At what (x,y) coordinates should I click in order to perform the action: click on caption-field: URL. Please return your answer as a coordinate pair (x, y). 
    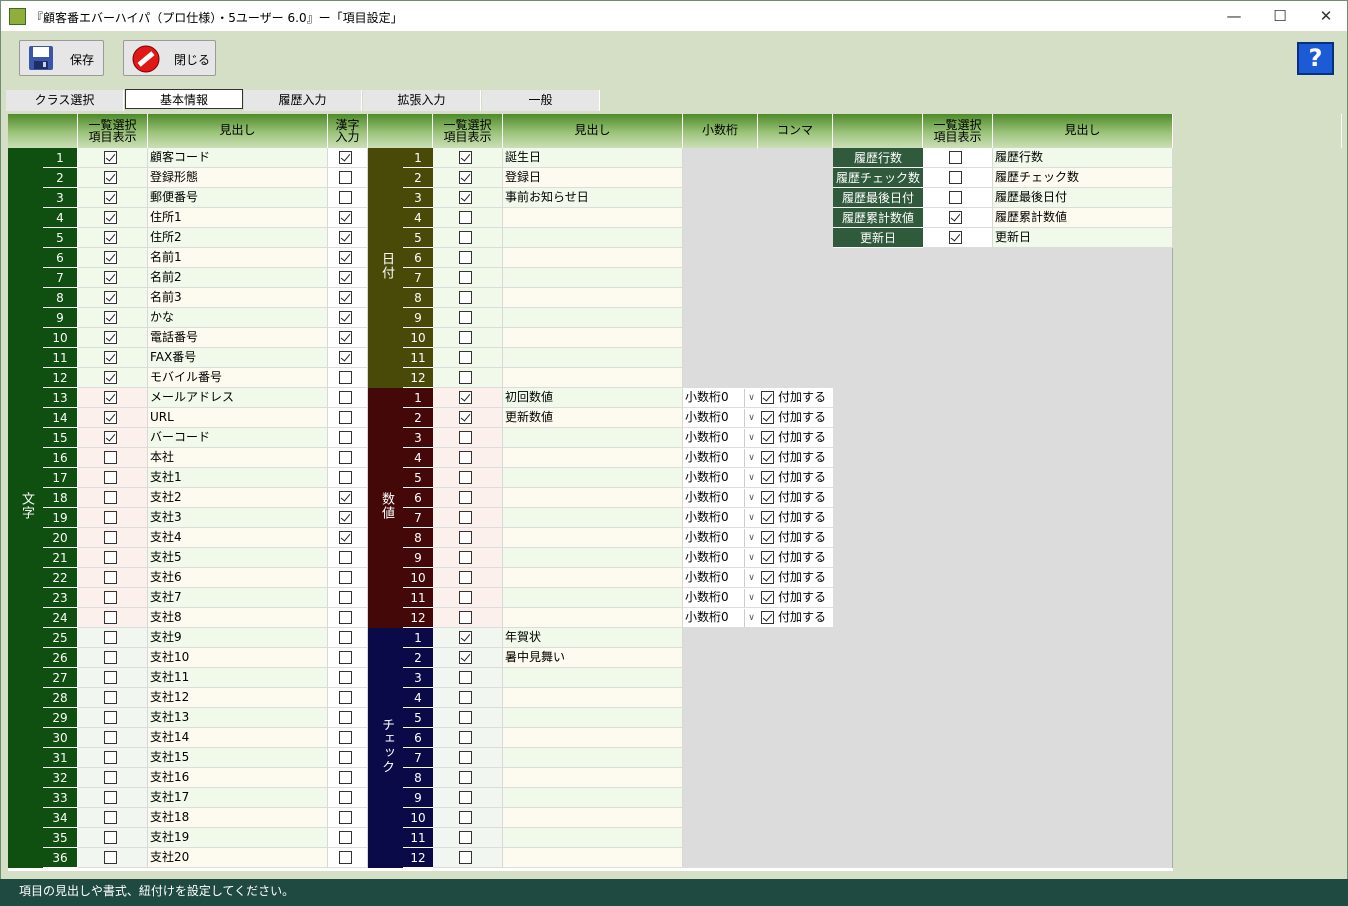
    Looking at the image, I should click on (238, 418).